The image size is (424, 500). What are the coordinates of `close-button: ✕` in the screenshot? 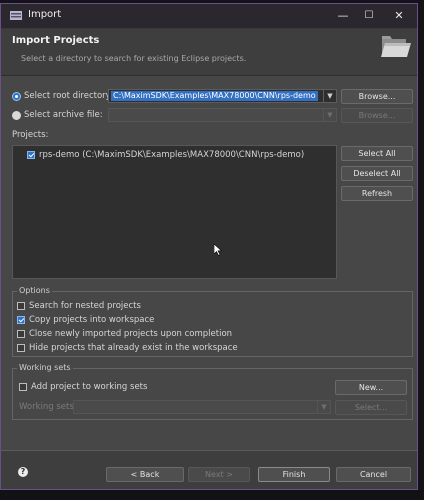 It's located at (399, 15).